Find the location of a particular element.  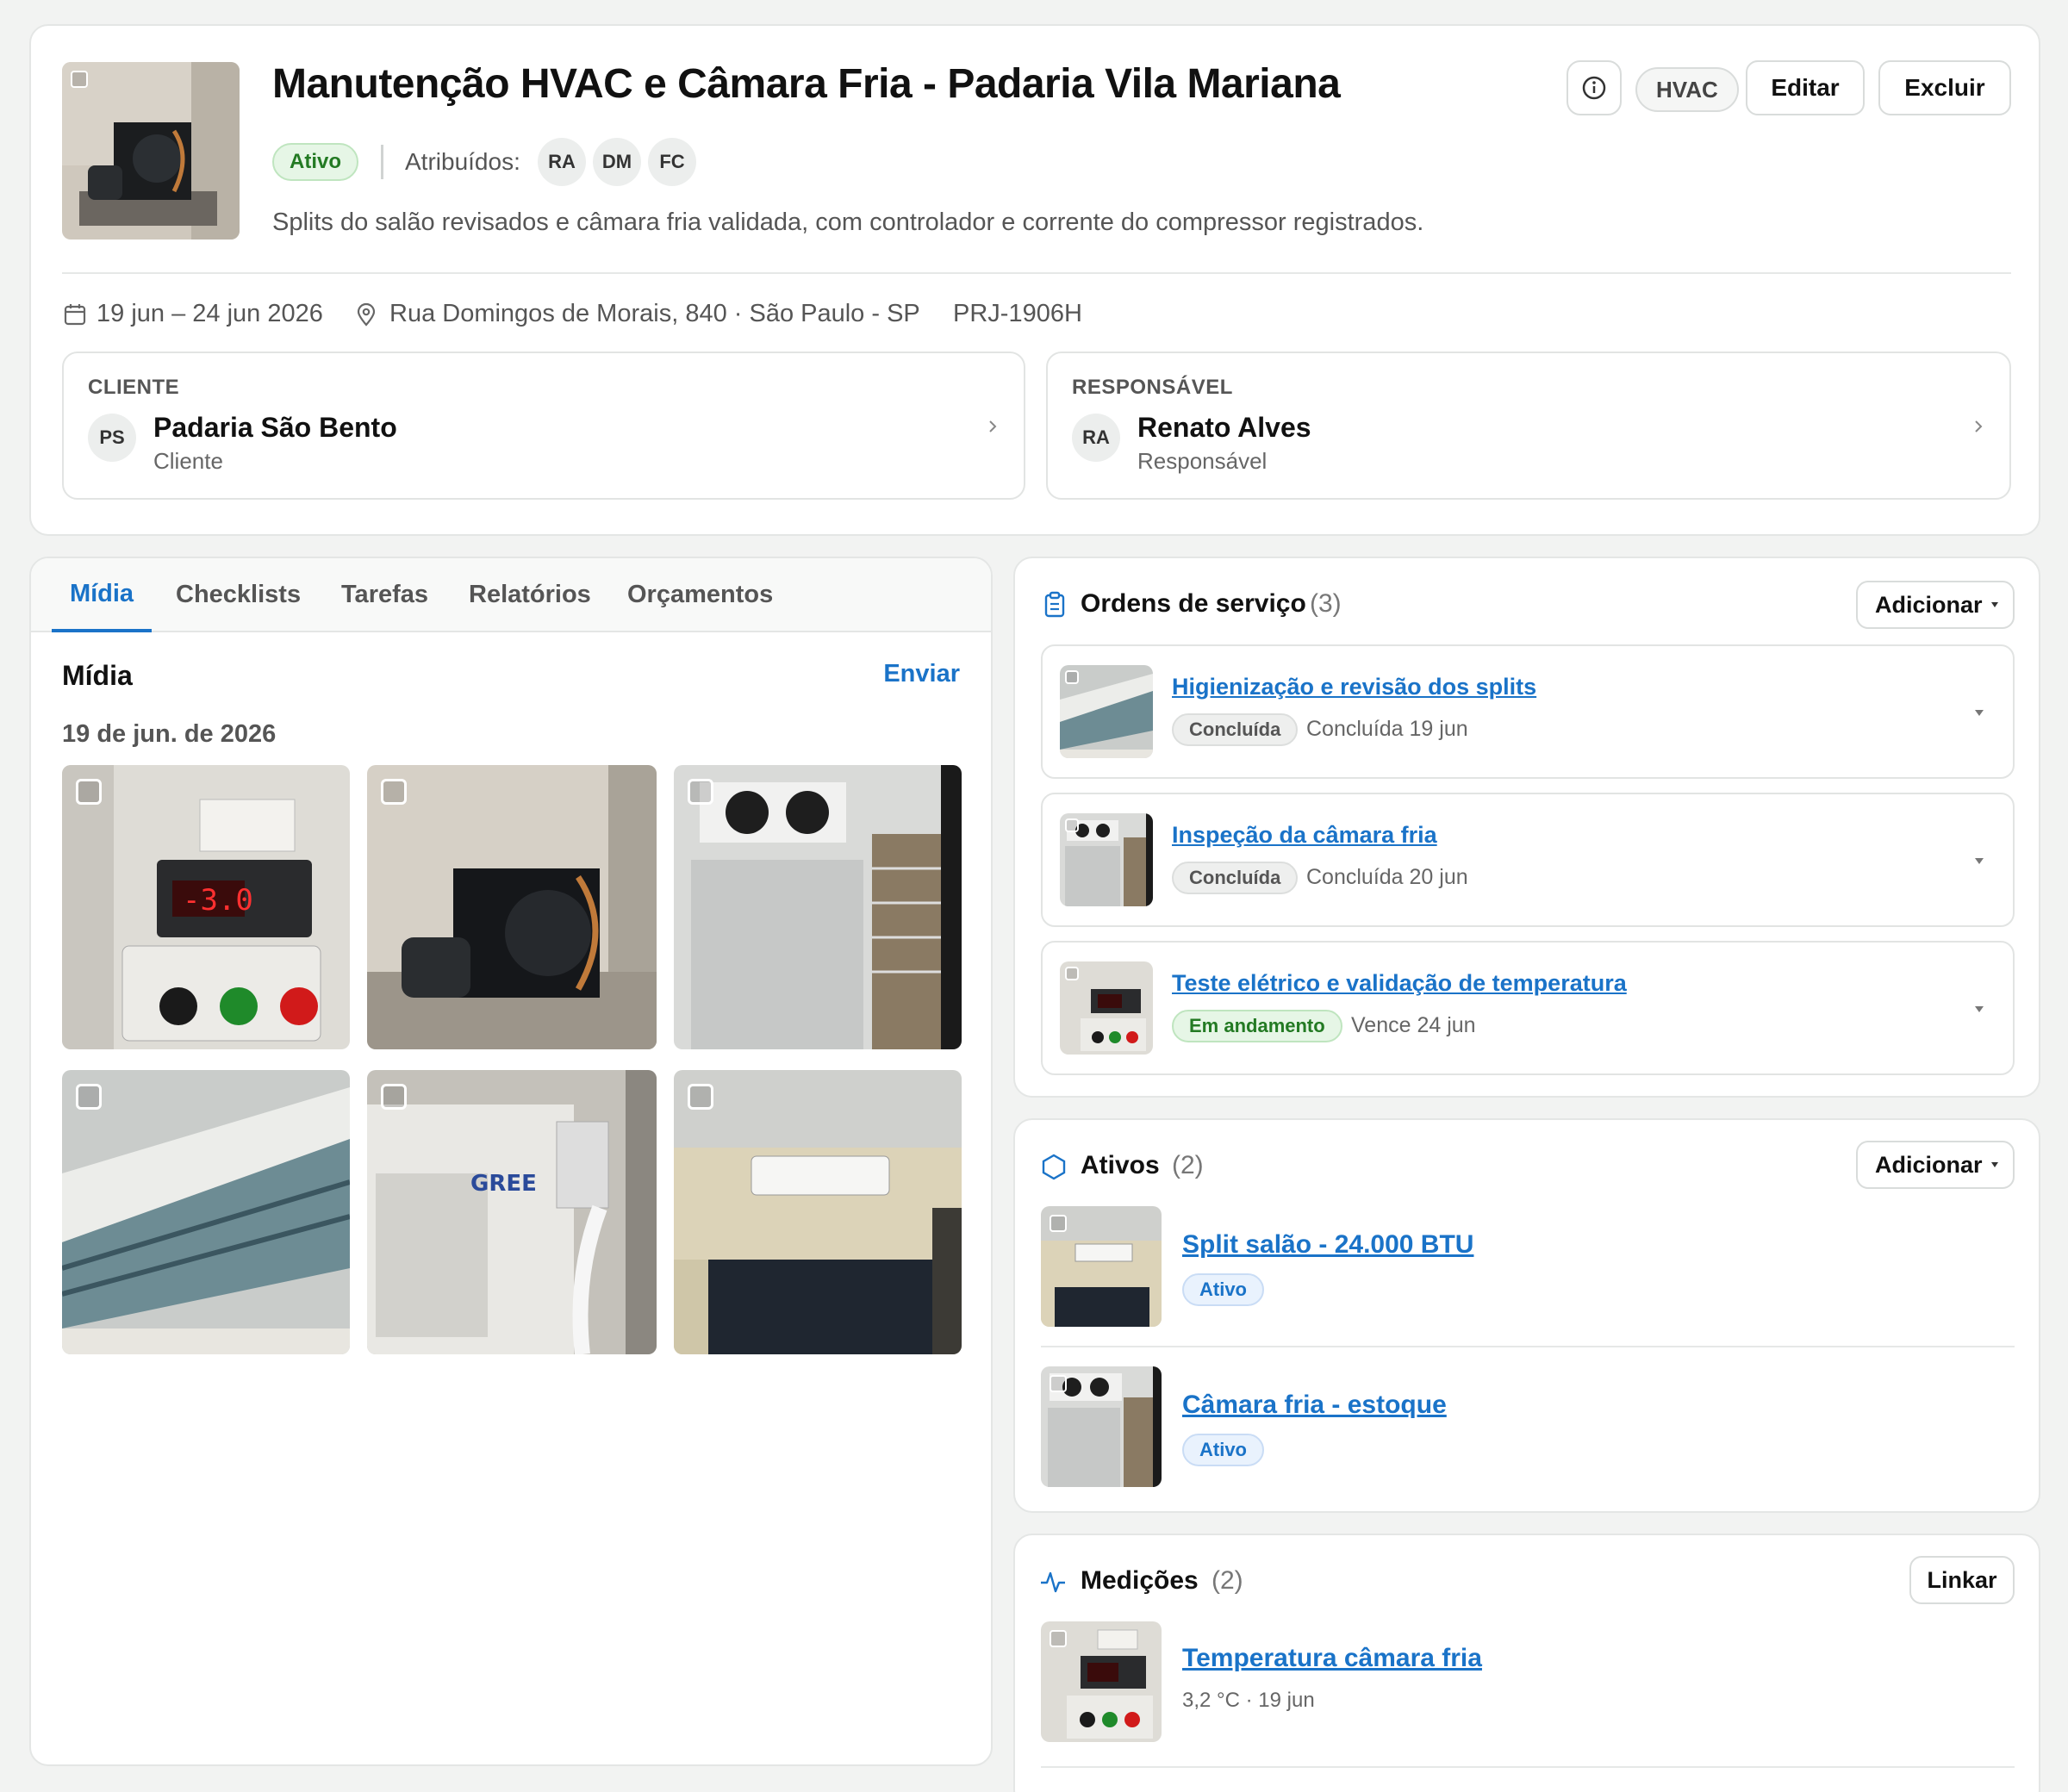

section-label: RESPONSÁVEL is located at coordinates (1152, 388).